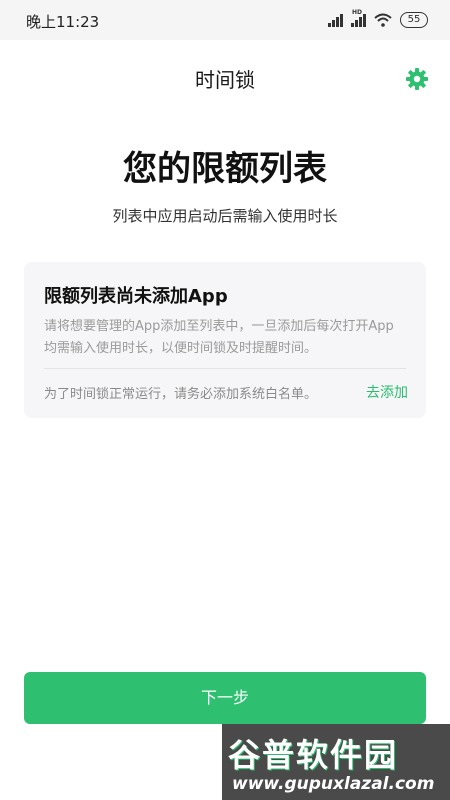 This screenshot has width=450, height=800. What do you see at coordinates (136, 296) in the screenshot?
I see `card-title: 限额列表尚未添加App` at bounding box center [136, 296].